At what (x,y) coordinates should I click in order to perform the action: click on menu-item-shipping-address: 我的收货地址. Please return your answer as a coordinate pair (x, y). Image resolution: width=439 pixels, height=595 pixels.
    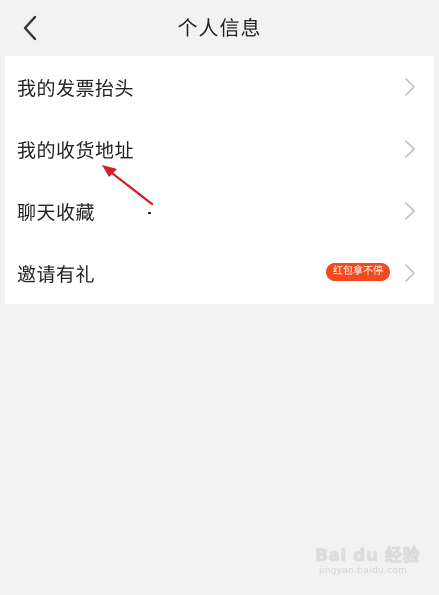
    Looking at the image, I should click on (219, 149).